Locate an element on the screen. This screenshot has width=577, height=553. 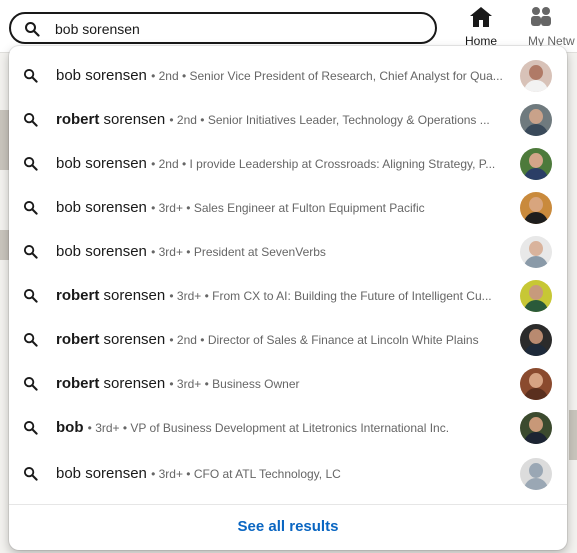
result-headline: • 3rd+ • President at SevenVerbs is located at coordinates (238, 252).